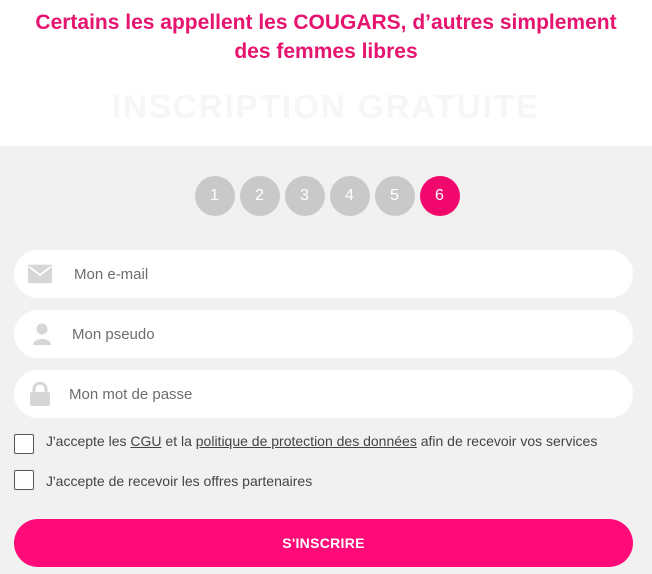 The image size is (652, 574). What do you see at coordinates (326, 196) in the screenshot?
I see `step-indicator: 1 2 3 4 5 6` at bounding box center [326, 196].